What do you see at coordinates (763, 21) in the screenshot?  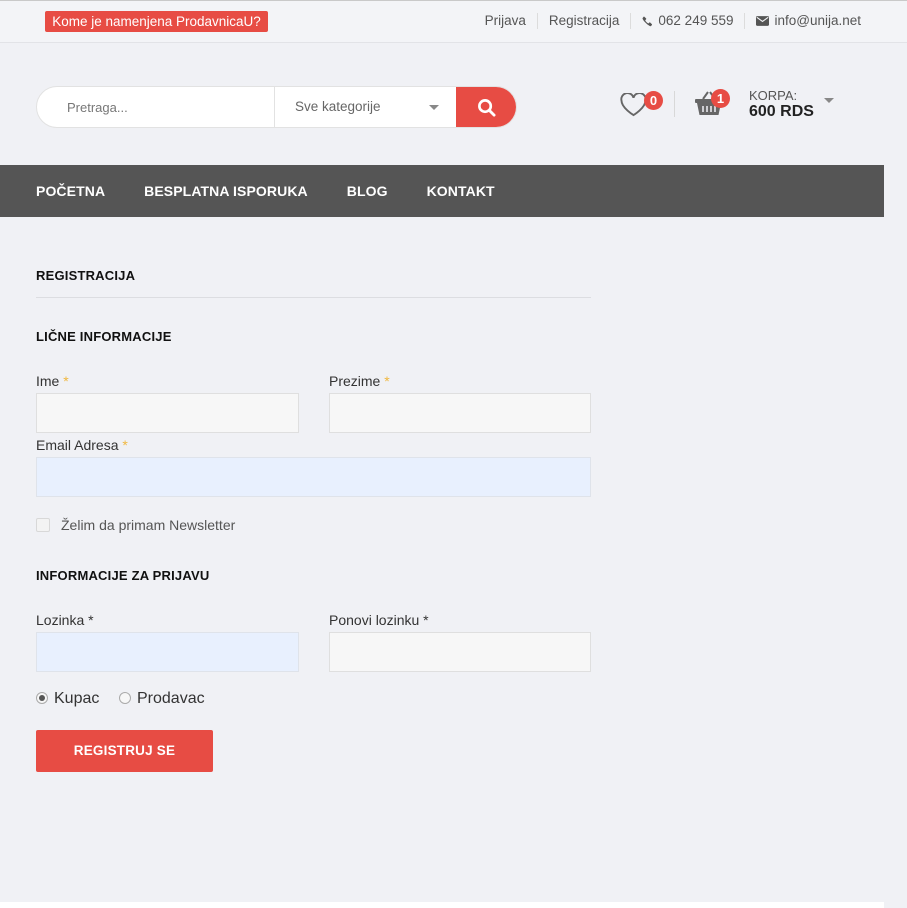 I see `envelope-icon` at bounding box center [763, 21].